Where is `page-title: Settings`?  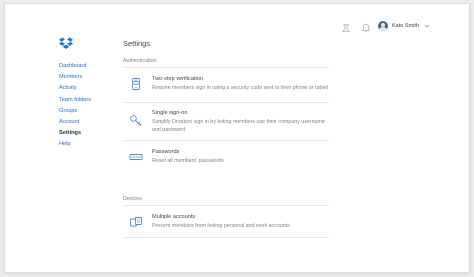
page-title: Settings is located at coordinates (137, 43).